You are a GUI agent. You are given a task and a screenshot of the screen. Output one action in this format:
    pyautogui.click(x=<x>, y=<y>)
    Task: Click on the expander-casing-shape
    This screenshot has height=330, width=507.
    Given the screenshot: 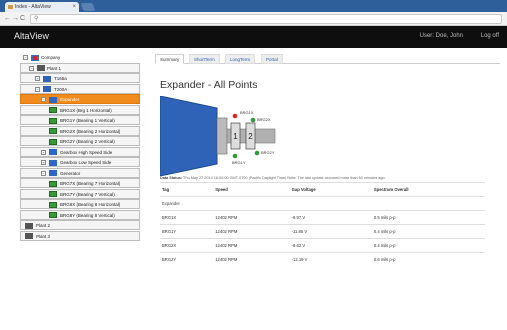 What is the action you would take?
    pyautogui.click(x=189, y=136)
    